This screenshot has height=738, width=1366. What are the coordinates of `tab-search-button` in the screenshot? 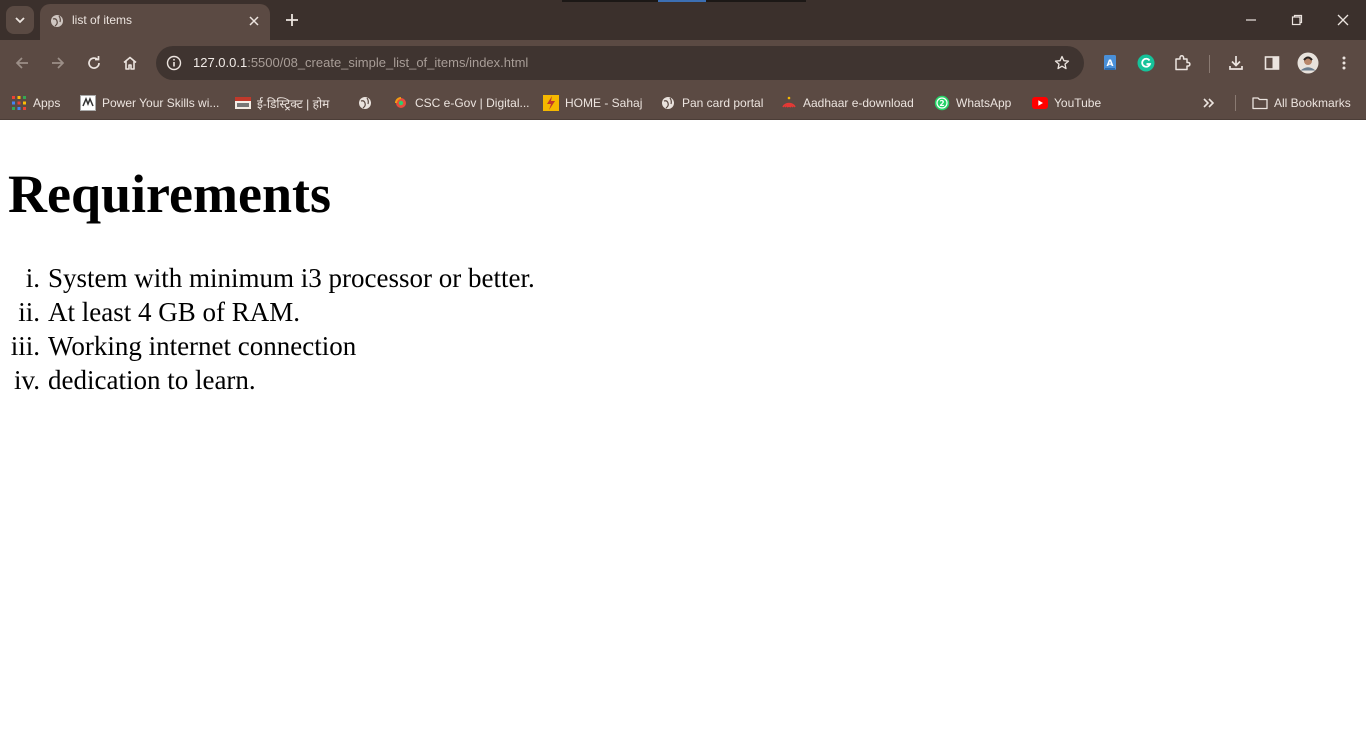 It's located at (20, 20).